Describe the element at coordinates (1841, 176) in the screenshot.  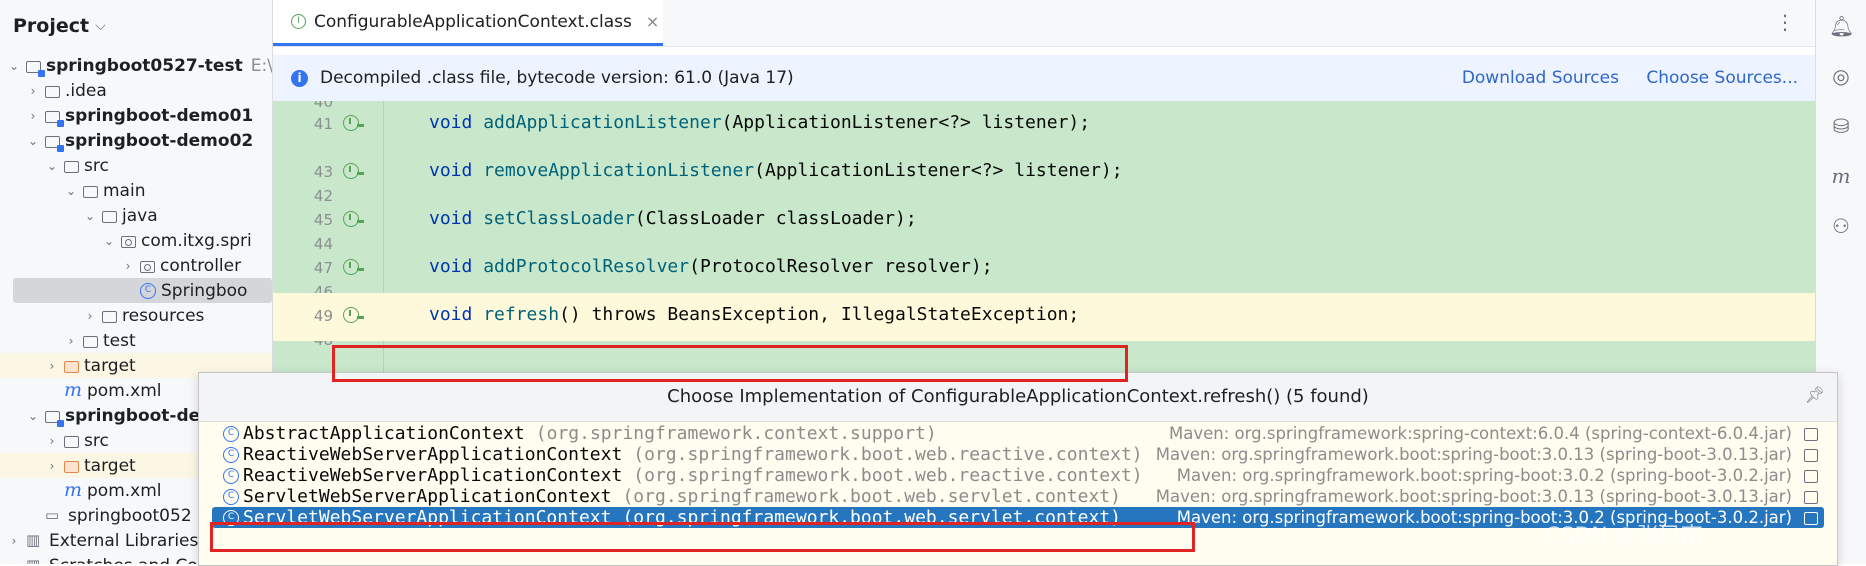
I see `maven-icon: m` at that location.